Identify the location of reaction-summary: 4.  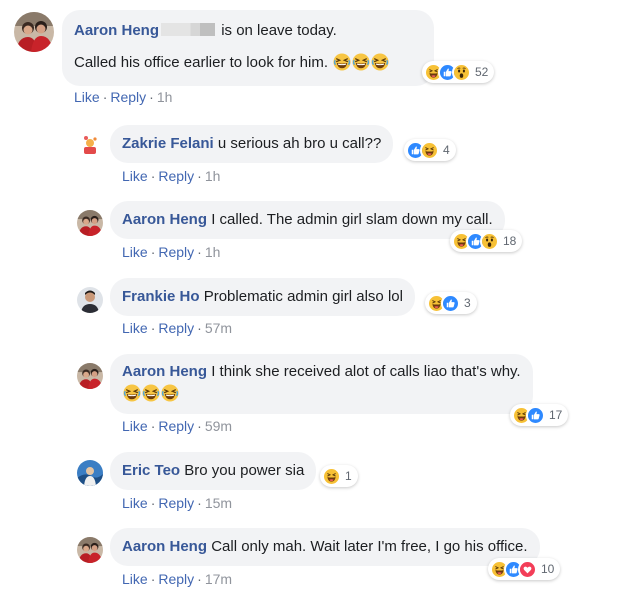
(430, 150).